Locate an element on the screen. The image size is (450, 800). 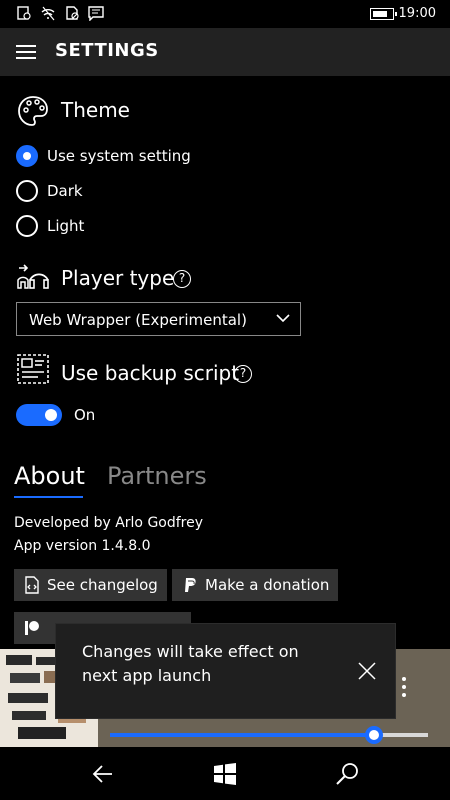
no-sim-icon is located at coordinates (72, 13).